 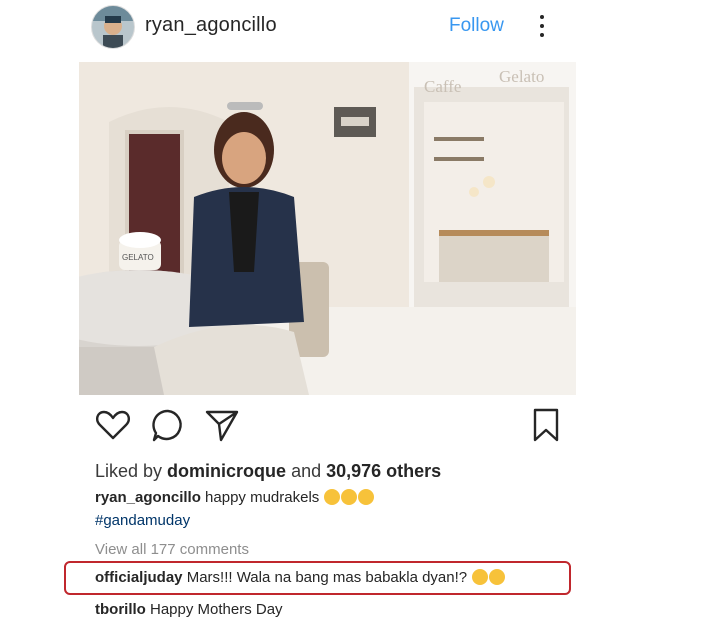 What do you see at coordinates (168, 425) in the screenshot?
I see `comment-icon` at bounding box center [168, 425].